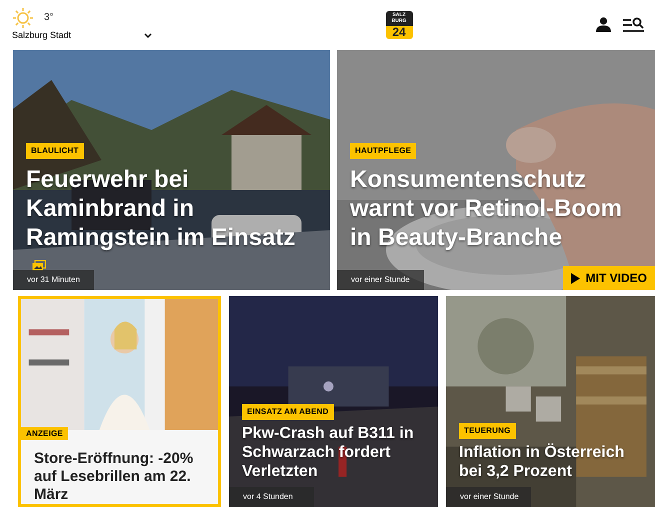 The image size is (655, 507). What do you see at coordinates (113, 476) in the screenshot?
I see `headline: Store-Eröffnung: -20% auf Lesebrillen am 22. März` at bounding box center [113, 476].